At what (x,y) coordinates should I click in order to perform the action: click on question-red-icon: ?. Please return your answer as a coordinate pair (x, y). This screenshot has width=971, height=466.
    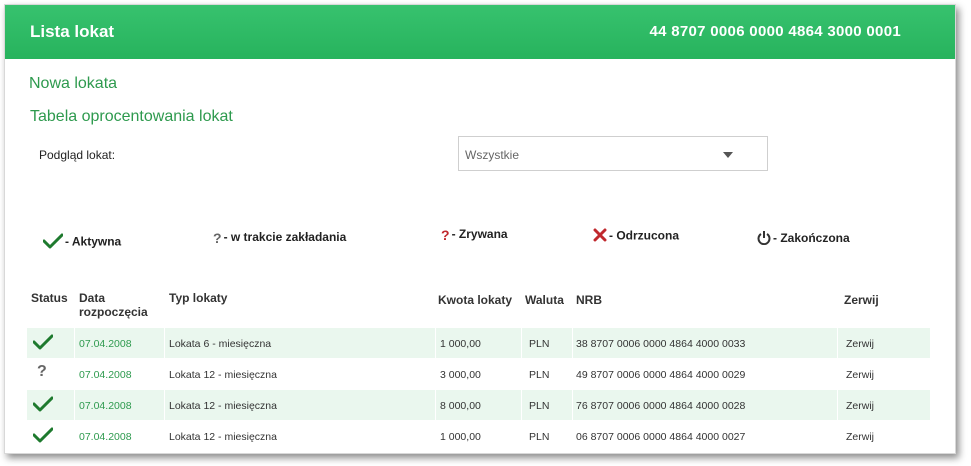
    Looking at the image, I should click on (445, 235).